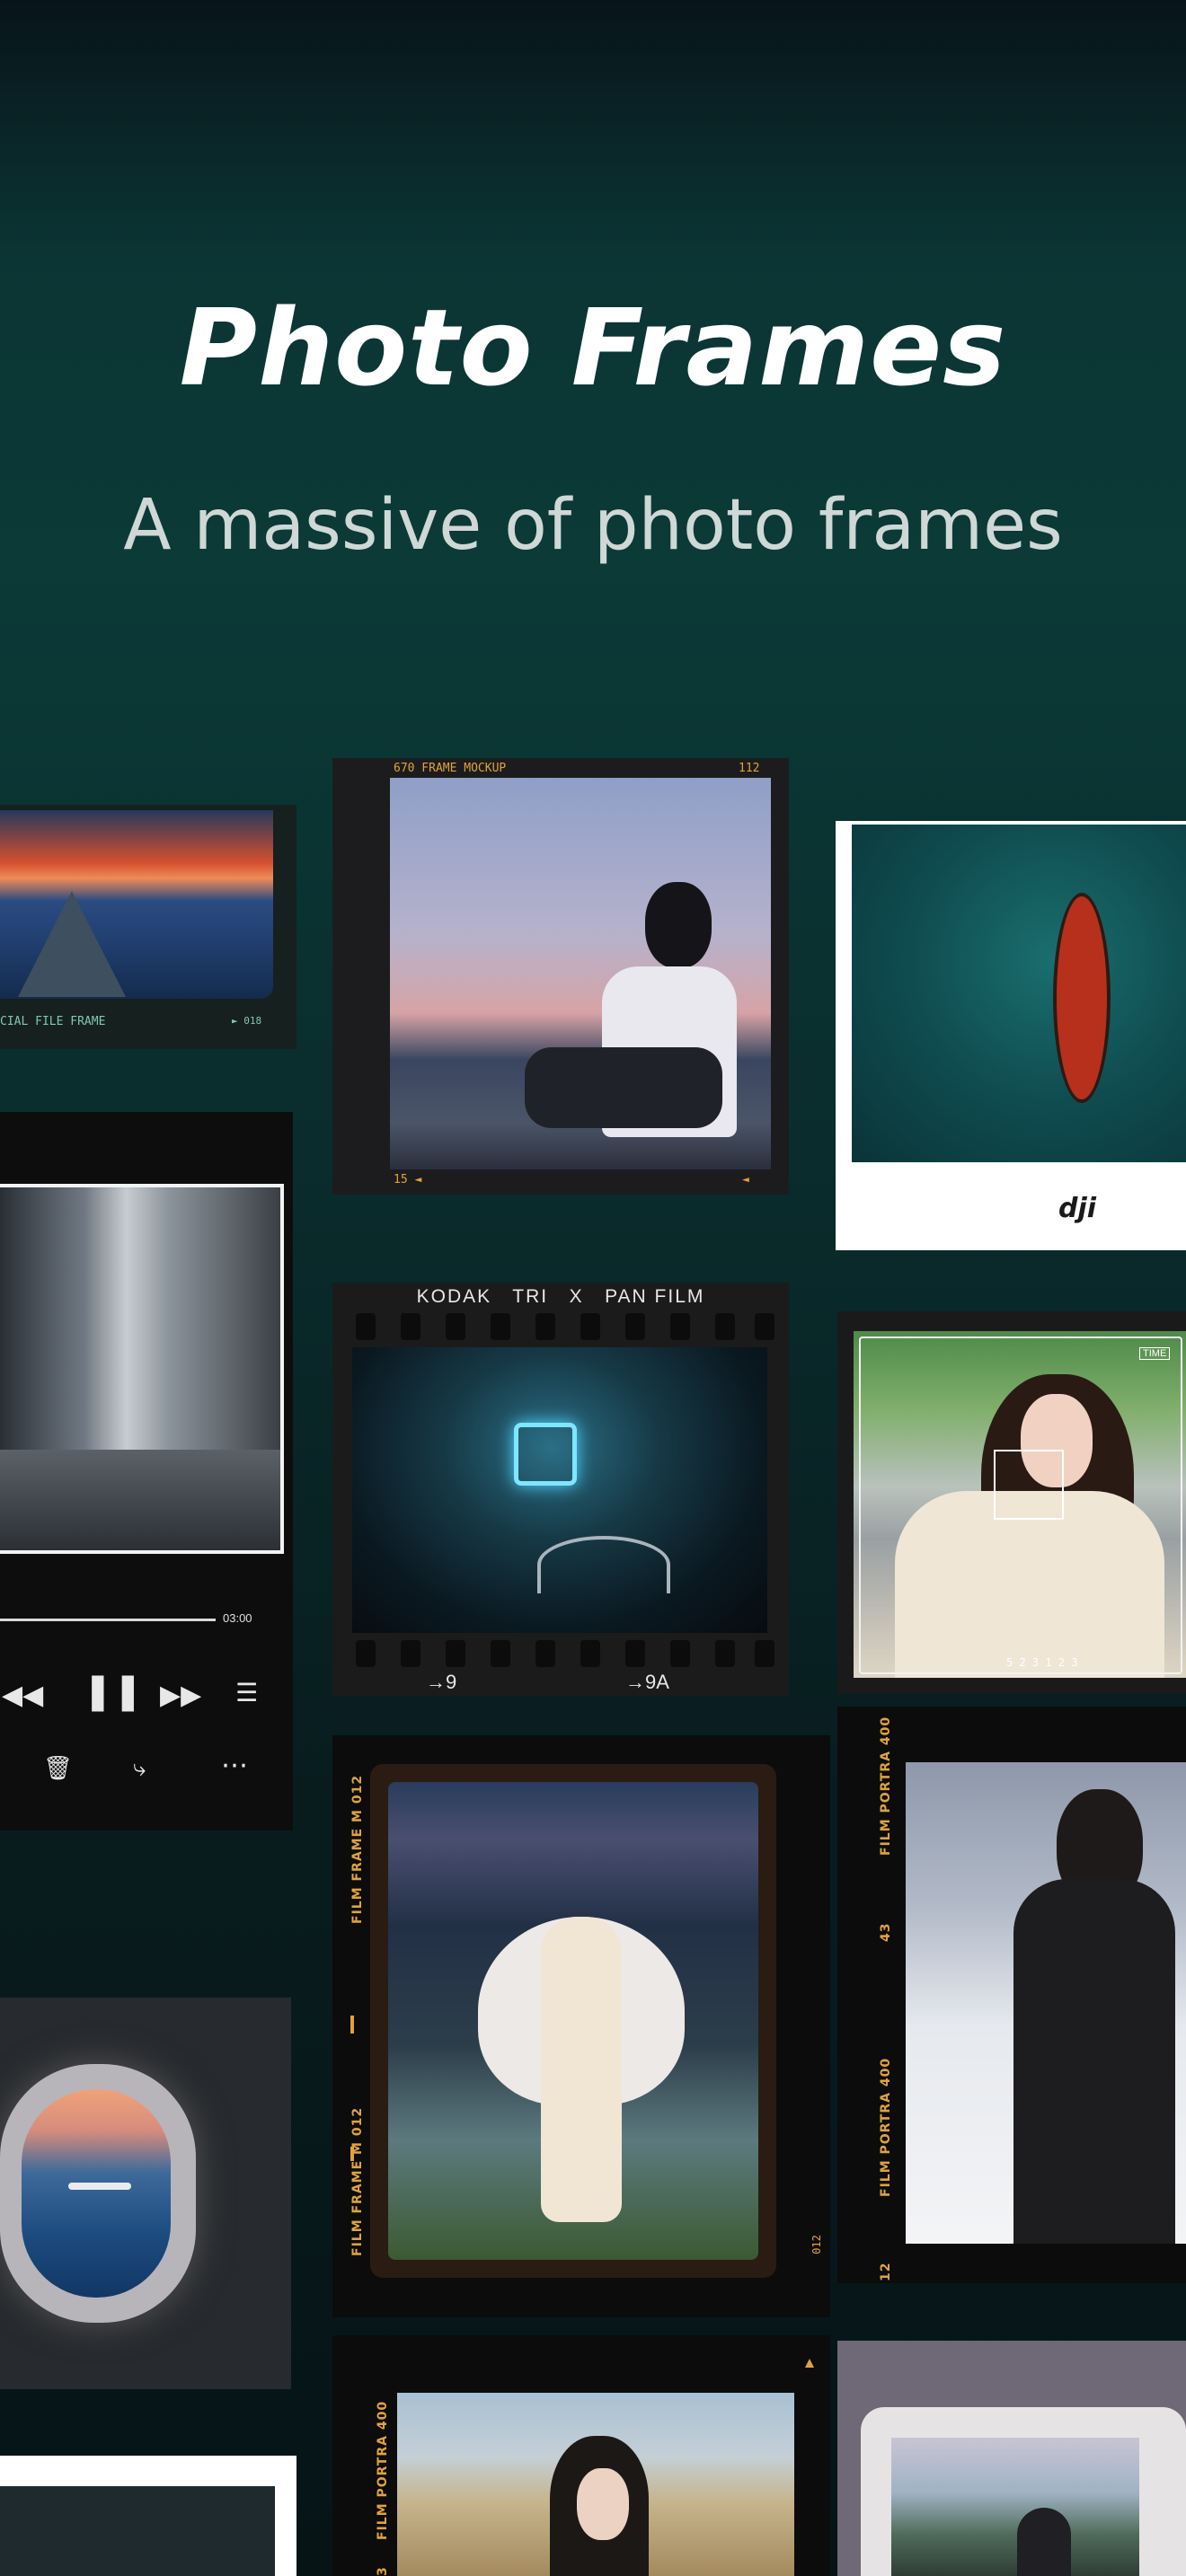 The image size is (1186, 2576). I want to click on trash-icon: 🗑, so click(58, 1768).